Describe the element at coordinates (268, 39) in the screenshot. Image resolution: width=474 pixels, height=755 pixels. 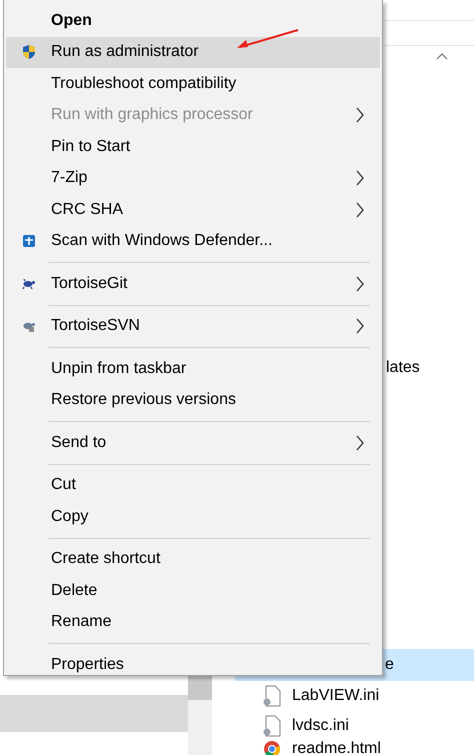
I see `annotation-arrow` at that location.